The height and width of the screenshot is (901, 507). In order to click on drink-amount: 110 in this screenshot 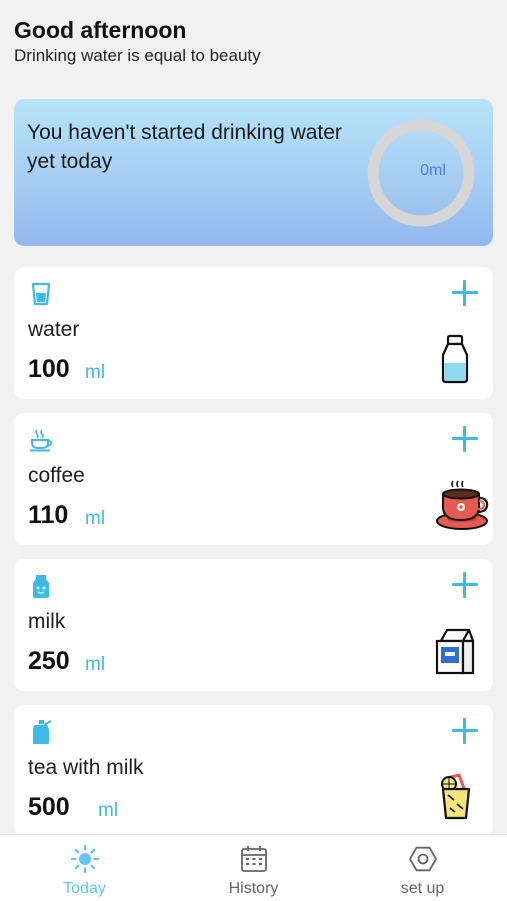, I will do `click(48, 515)`.